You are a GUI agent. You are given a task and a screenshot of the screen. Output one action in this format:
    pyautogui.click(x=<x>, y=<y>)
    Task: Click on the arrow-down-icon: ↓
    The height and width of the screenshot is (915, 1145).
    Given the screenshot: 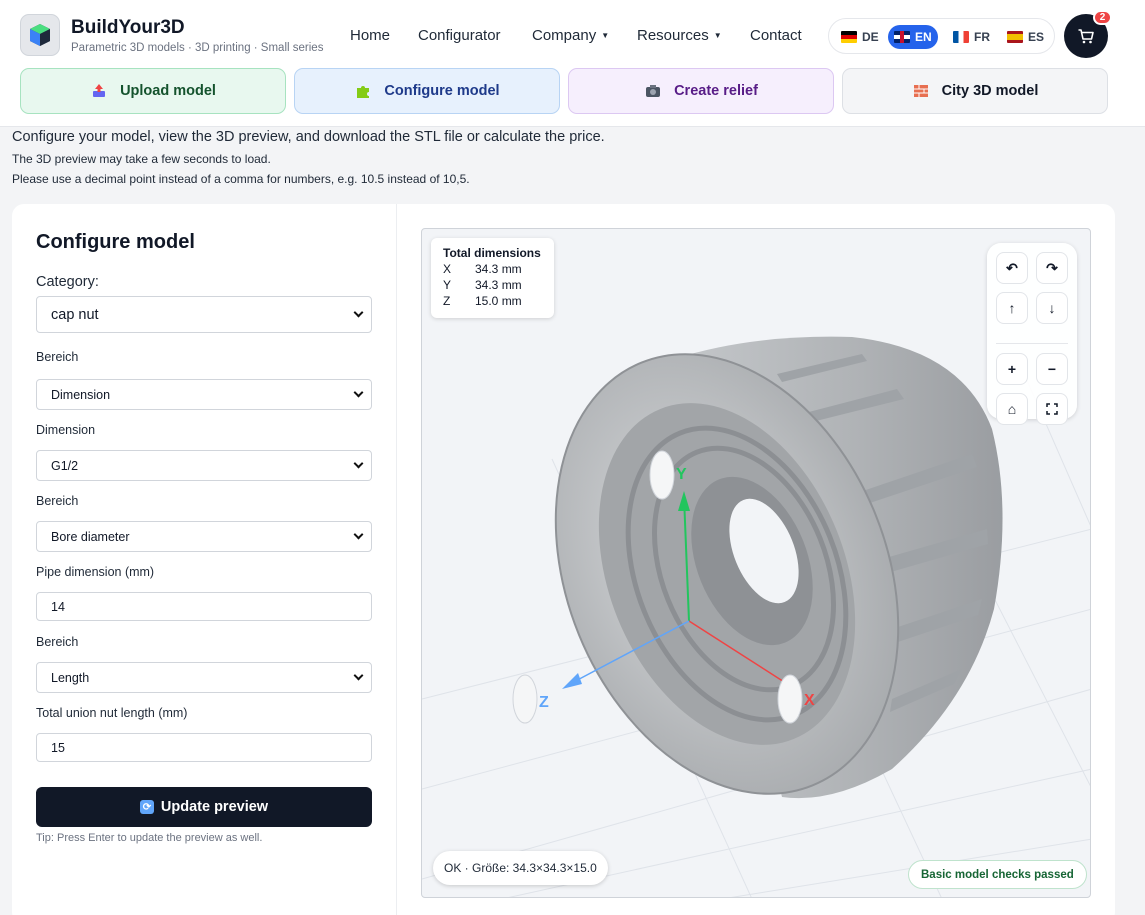 What is the action you would take?
    pyautogui.click(x=1052, y=308)
    